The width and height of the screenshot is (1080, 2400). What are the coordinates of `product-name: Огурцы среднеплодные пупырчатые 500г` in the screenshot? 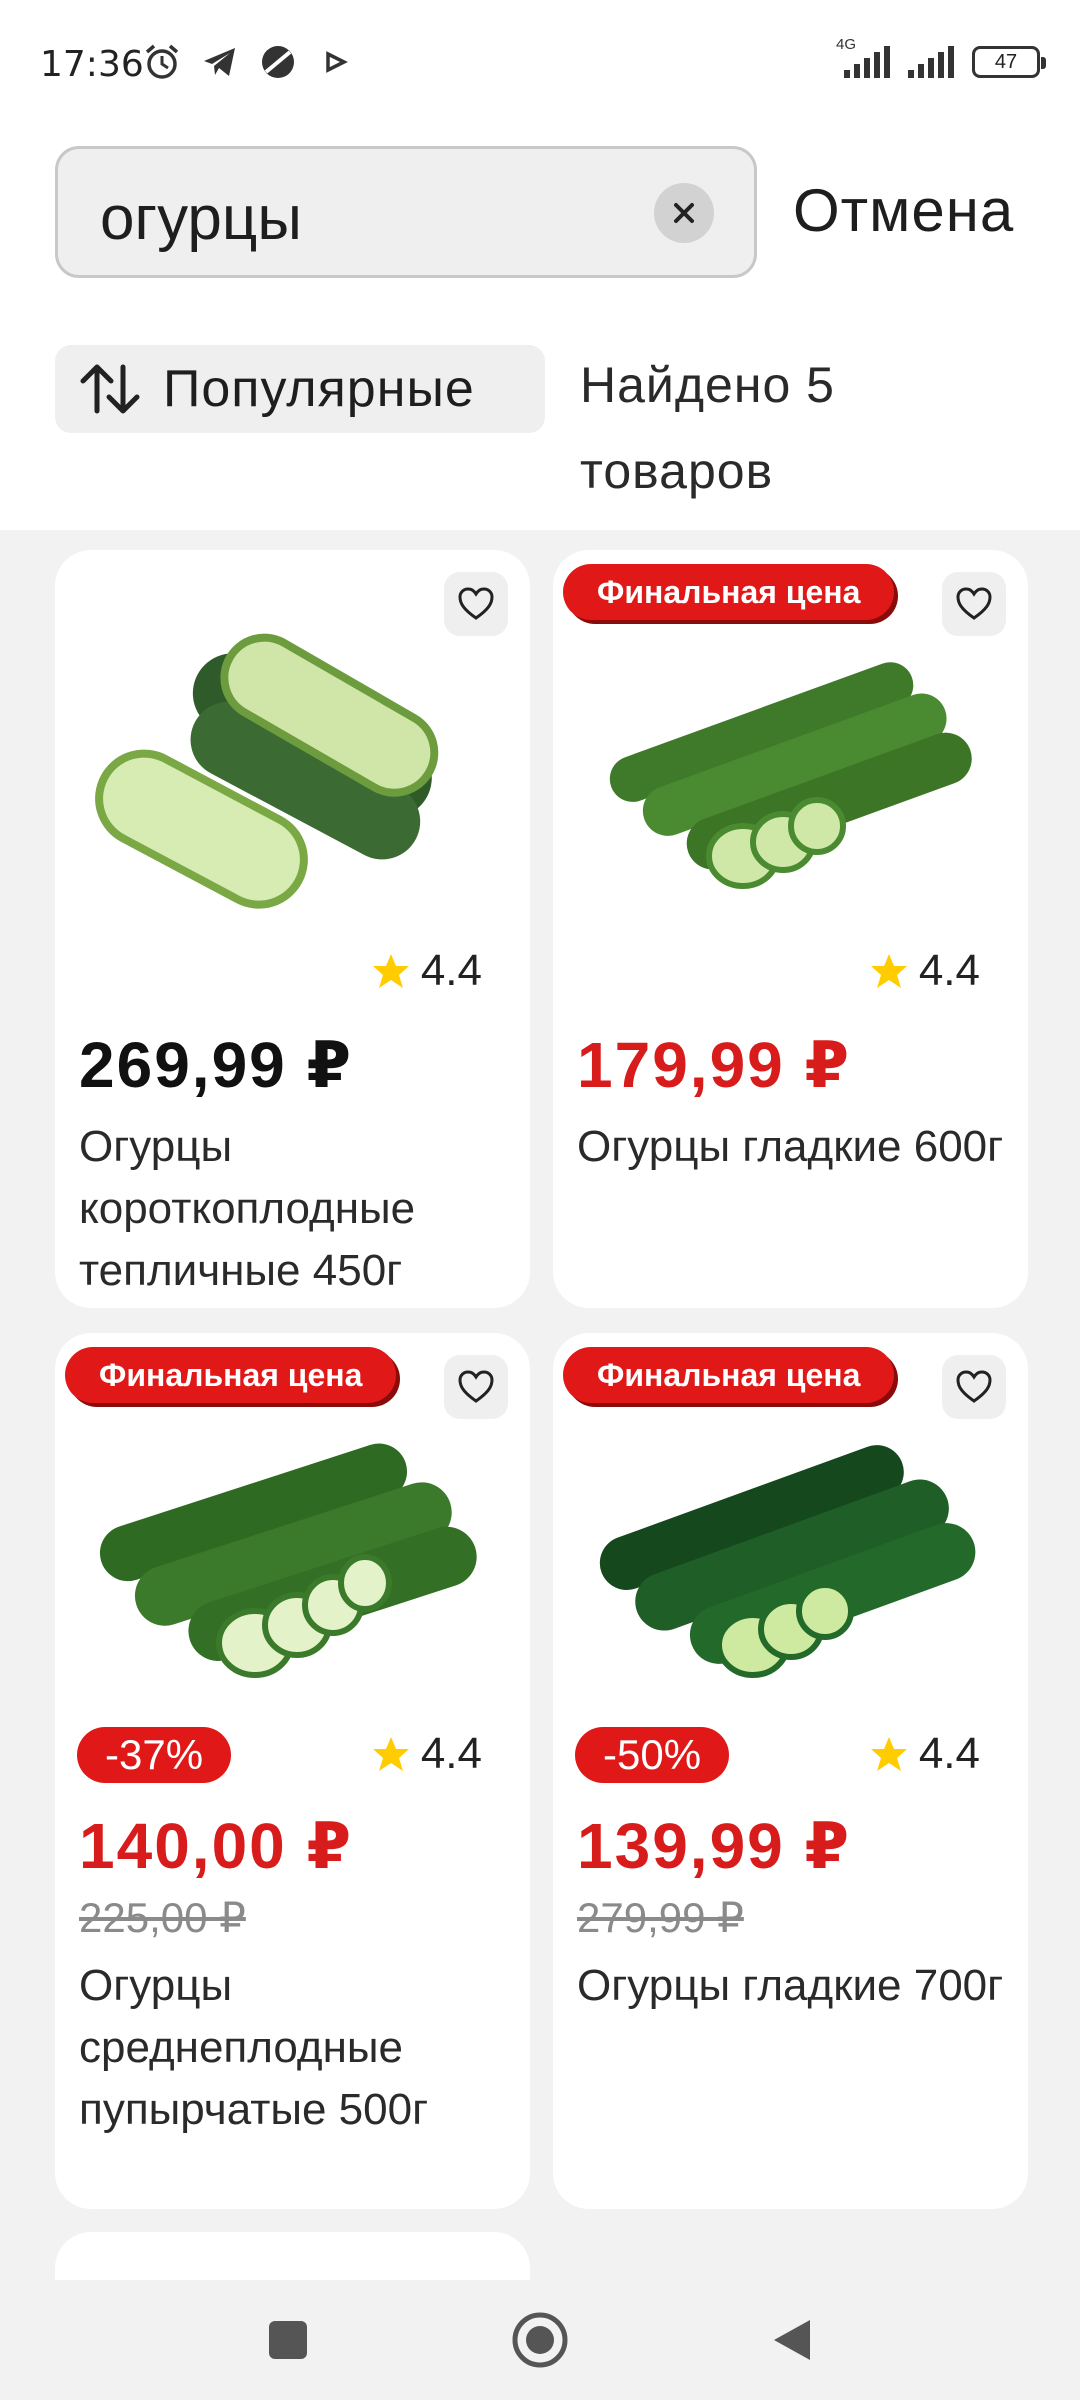 It's located at (254, 2047).